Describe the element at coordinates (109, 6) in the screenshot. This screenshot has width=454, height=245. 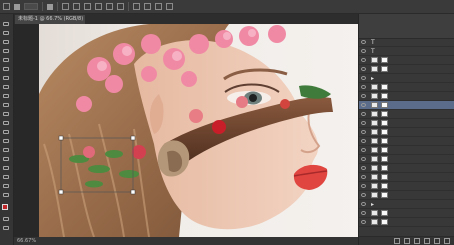
I see `align-middle-icon` at that location.